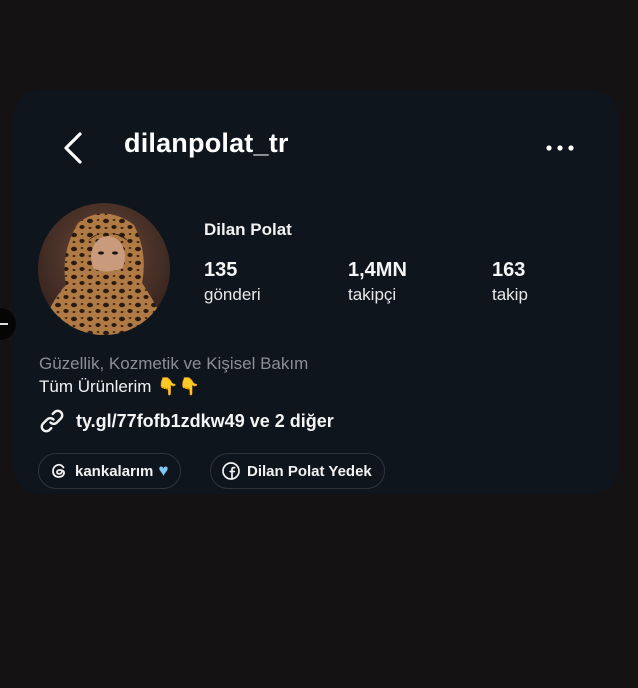 This screenshot has height=688, width=638. What do you see at coordinates (560, 148) in the screenshot?
I see `more-options-icon` at bounding box center [560, 148].